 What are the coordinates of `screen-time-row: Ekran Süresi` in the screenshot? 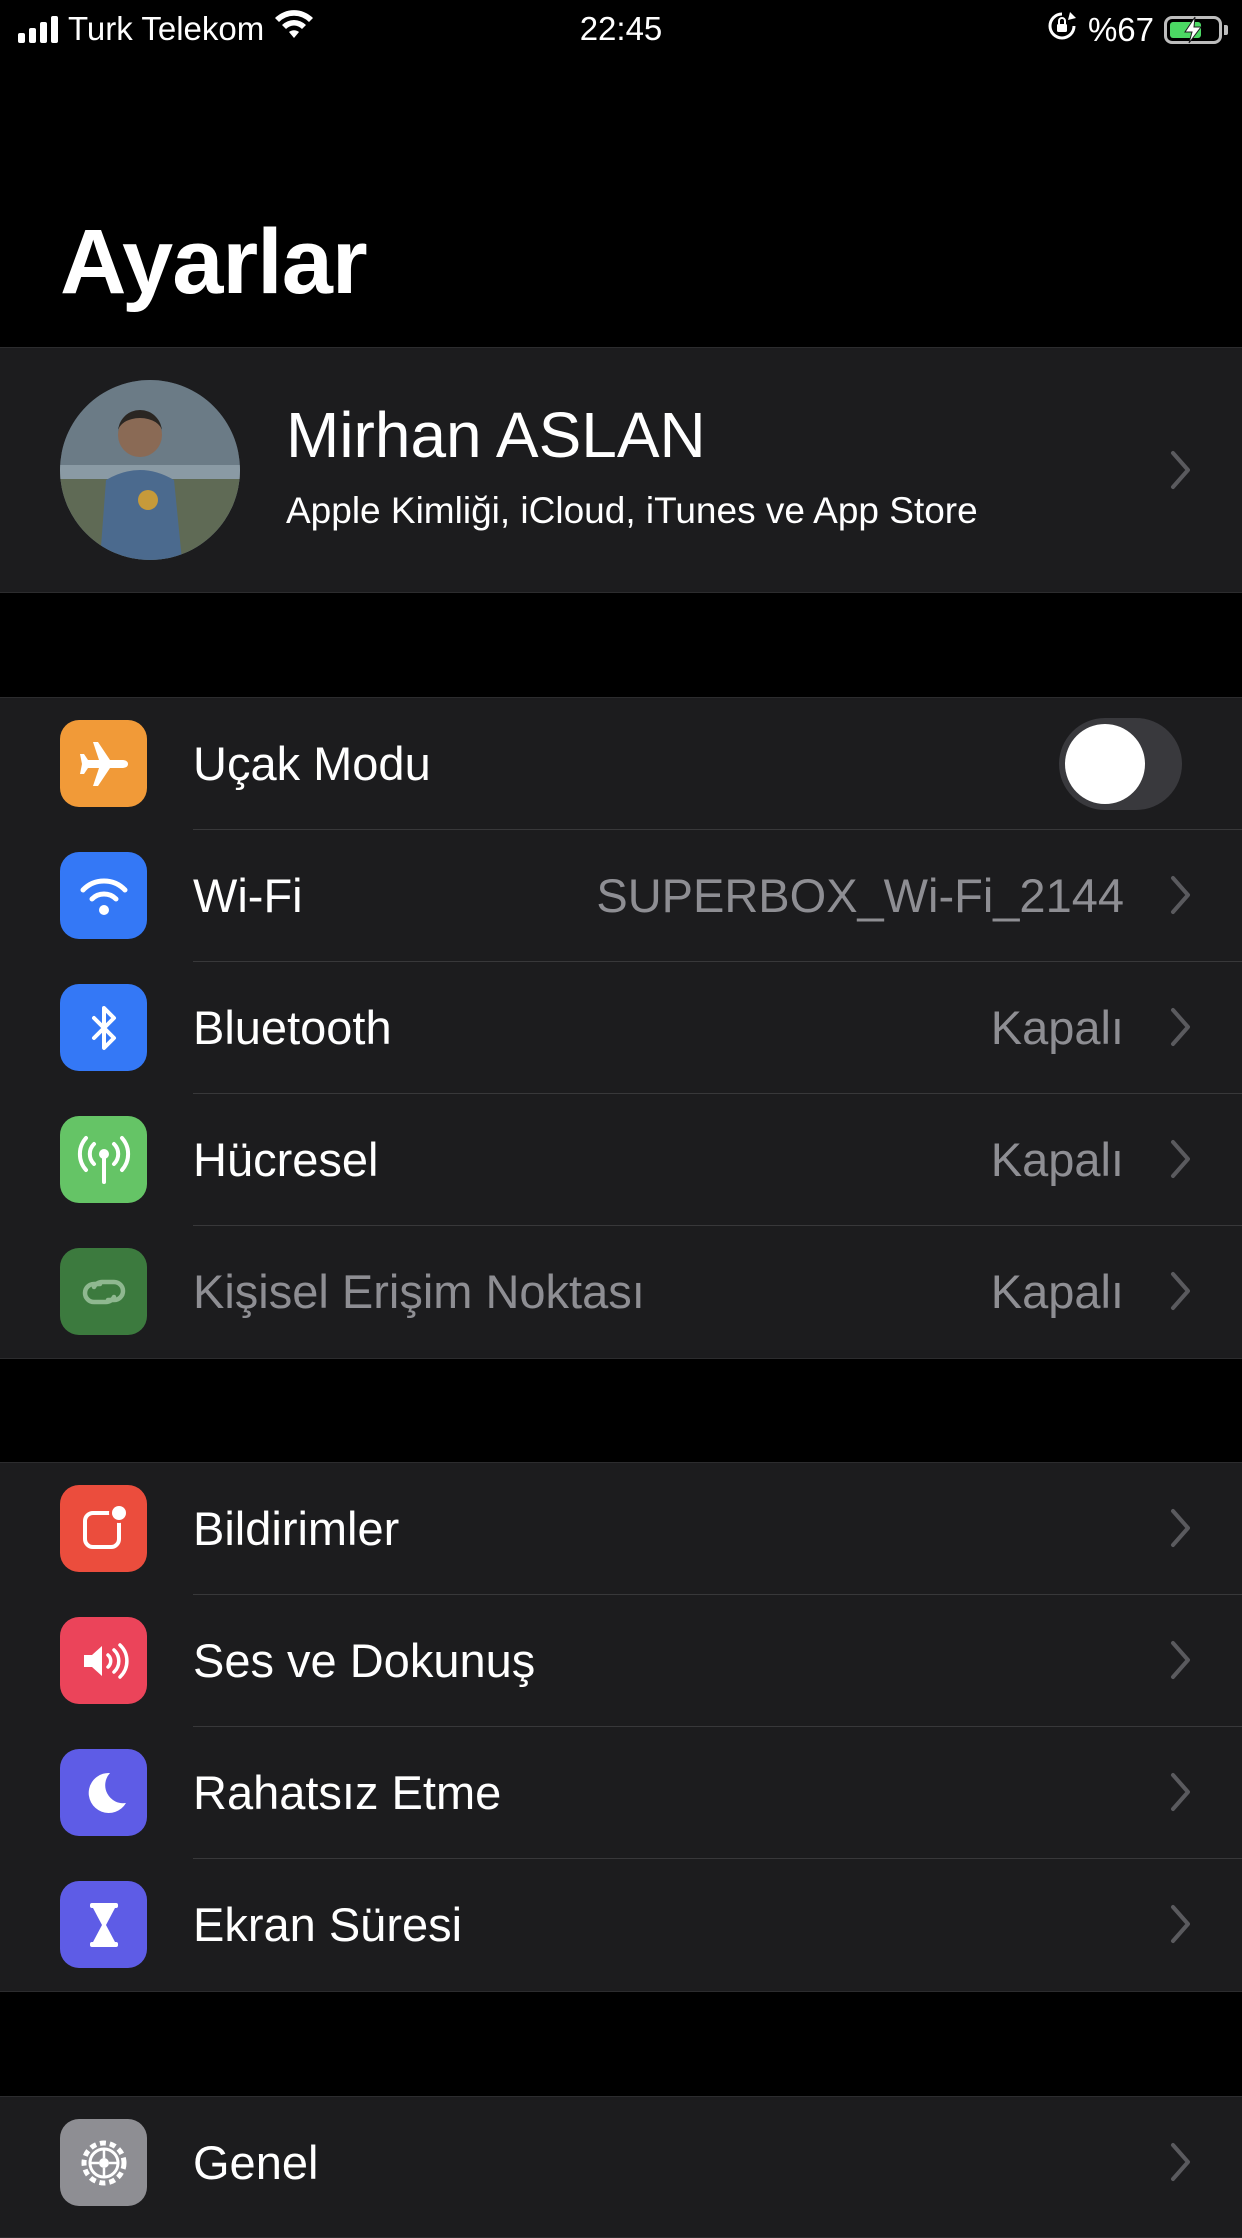 It's located at (621, 1925).